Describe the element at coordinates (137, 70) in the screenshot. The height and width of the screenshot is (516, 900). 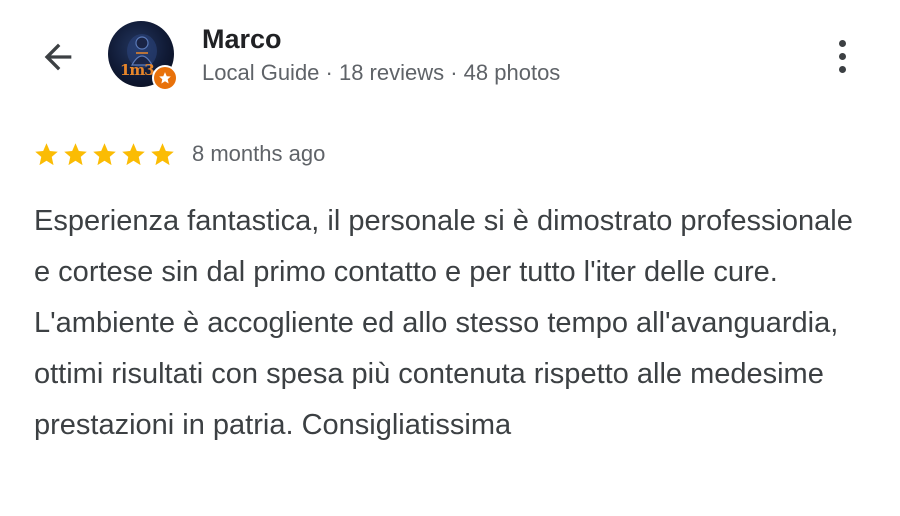
I see `avatar-logo-text: 1m3` at that location.